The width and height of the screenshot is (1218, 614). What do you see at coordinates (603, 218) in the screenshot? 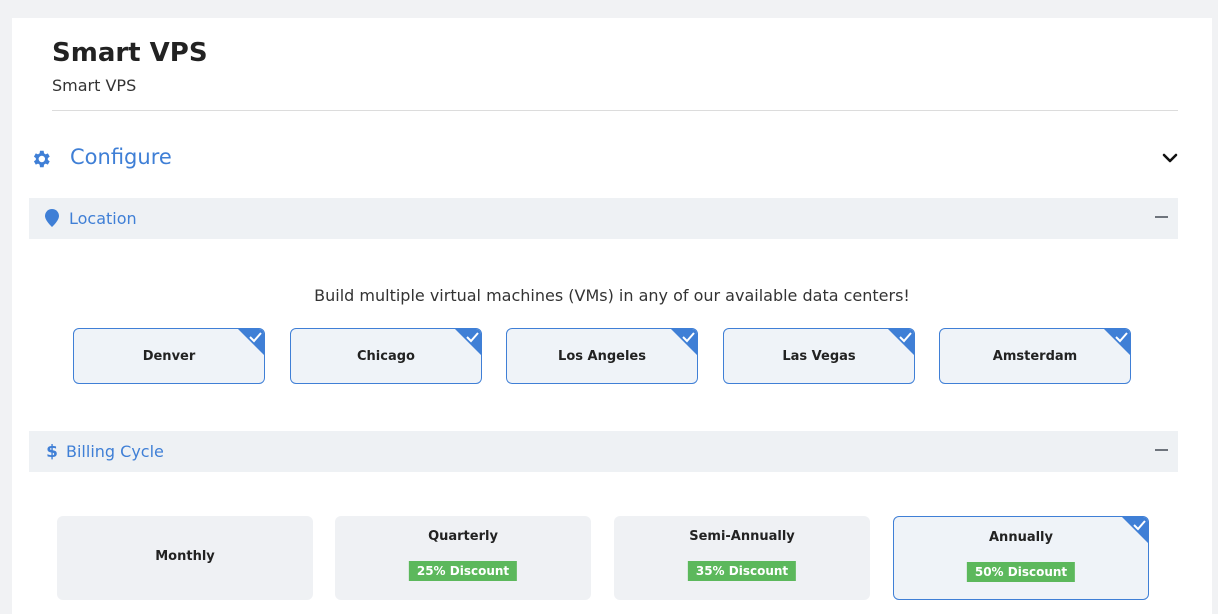
I see `location-section-header: Location` at bounding box center [603, 218].